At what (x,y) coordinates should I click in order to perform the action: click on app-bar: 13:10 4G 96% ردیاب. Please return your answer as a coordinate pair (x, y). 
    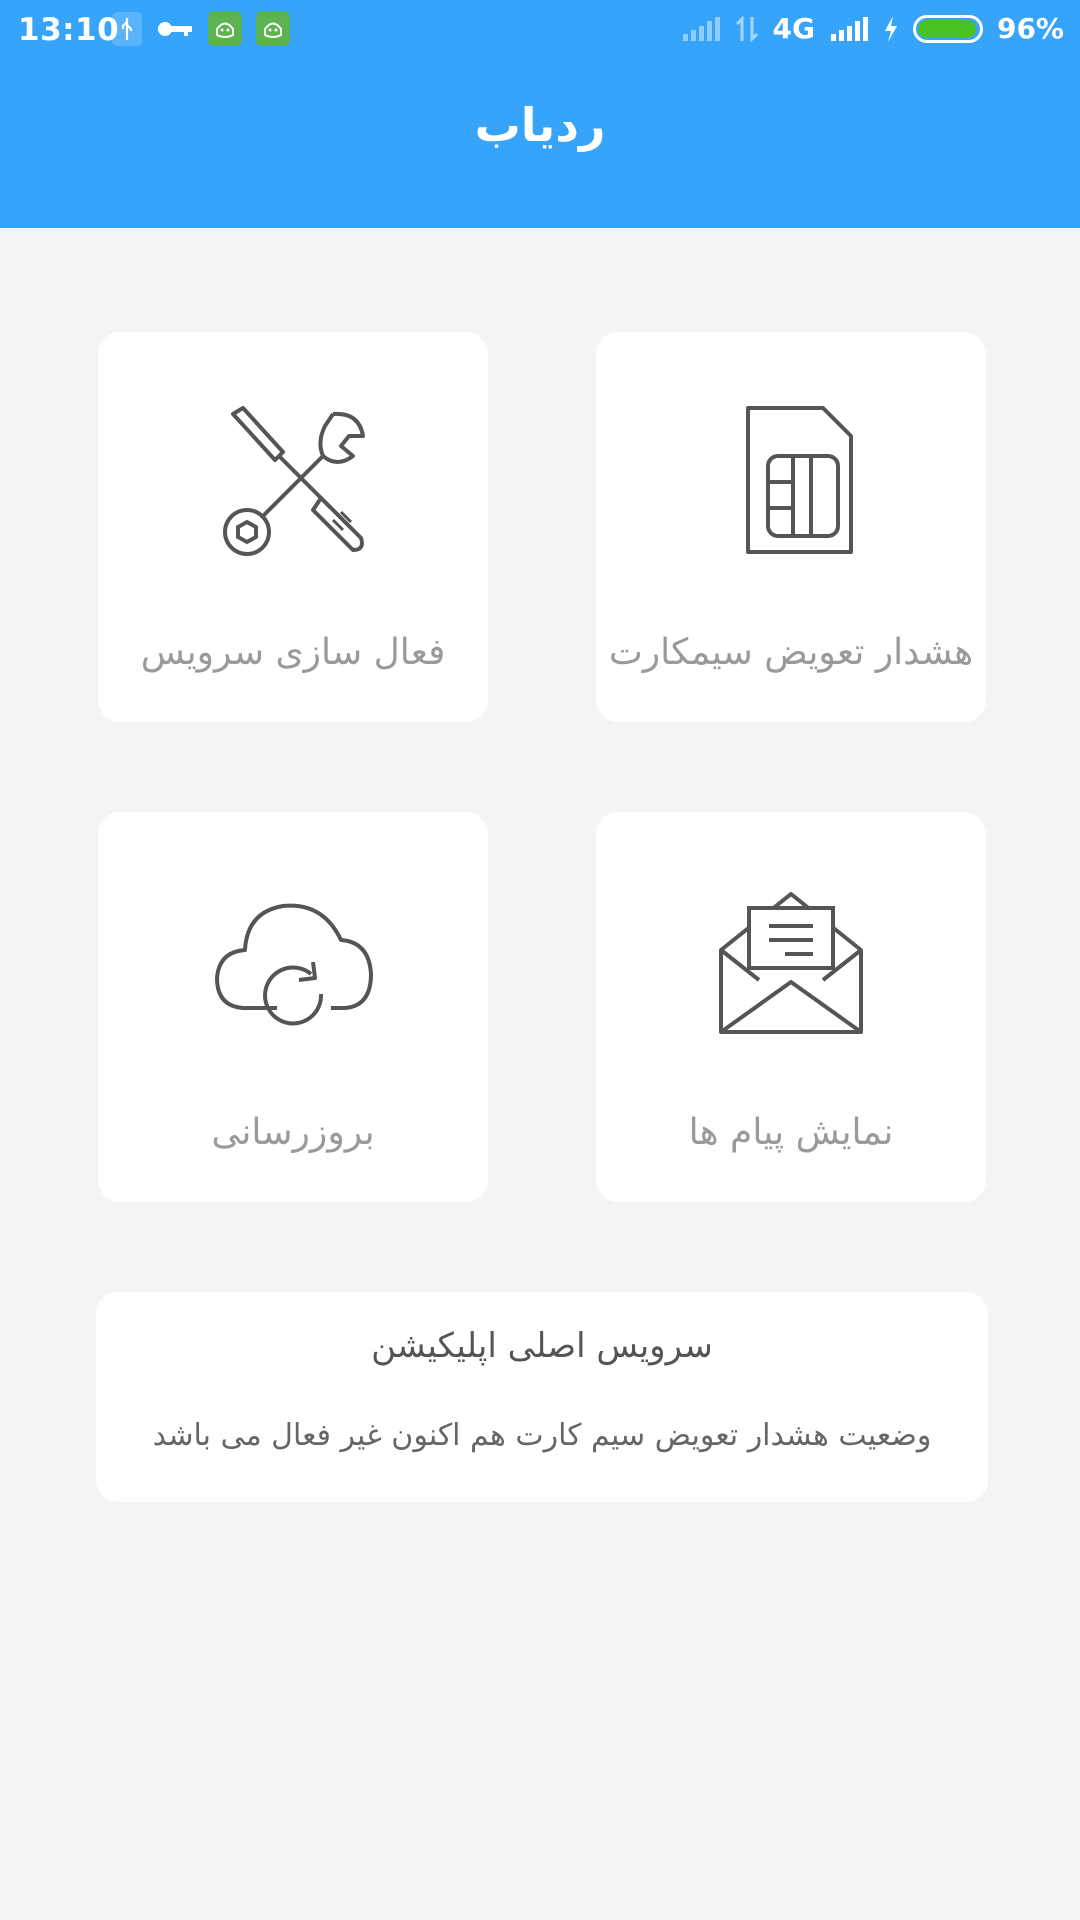
    Looking at the image, I should click on (540, 114).